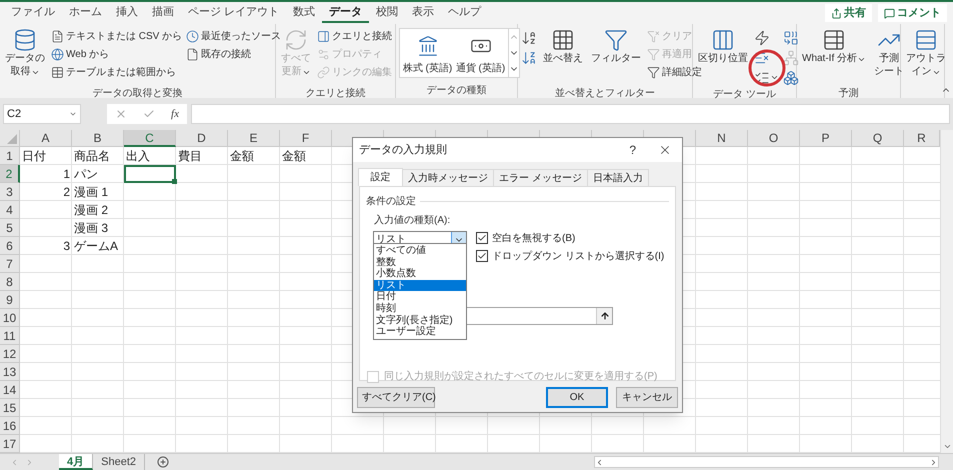  Describe the element at coordinates (391, 201) in the screenshot. I see `section-title: 条件の設定` at that location.